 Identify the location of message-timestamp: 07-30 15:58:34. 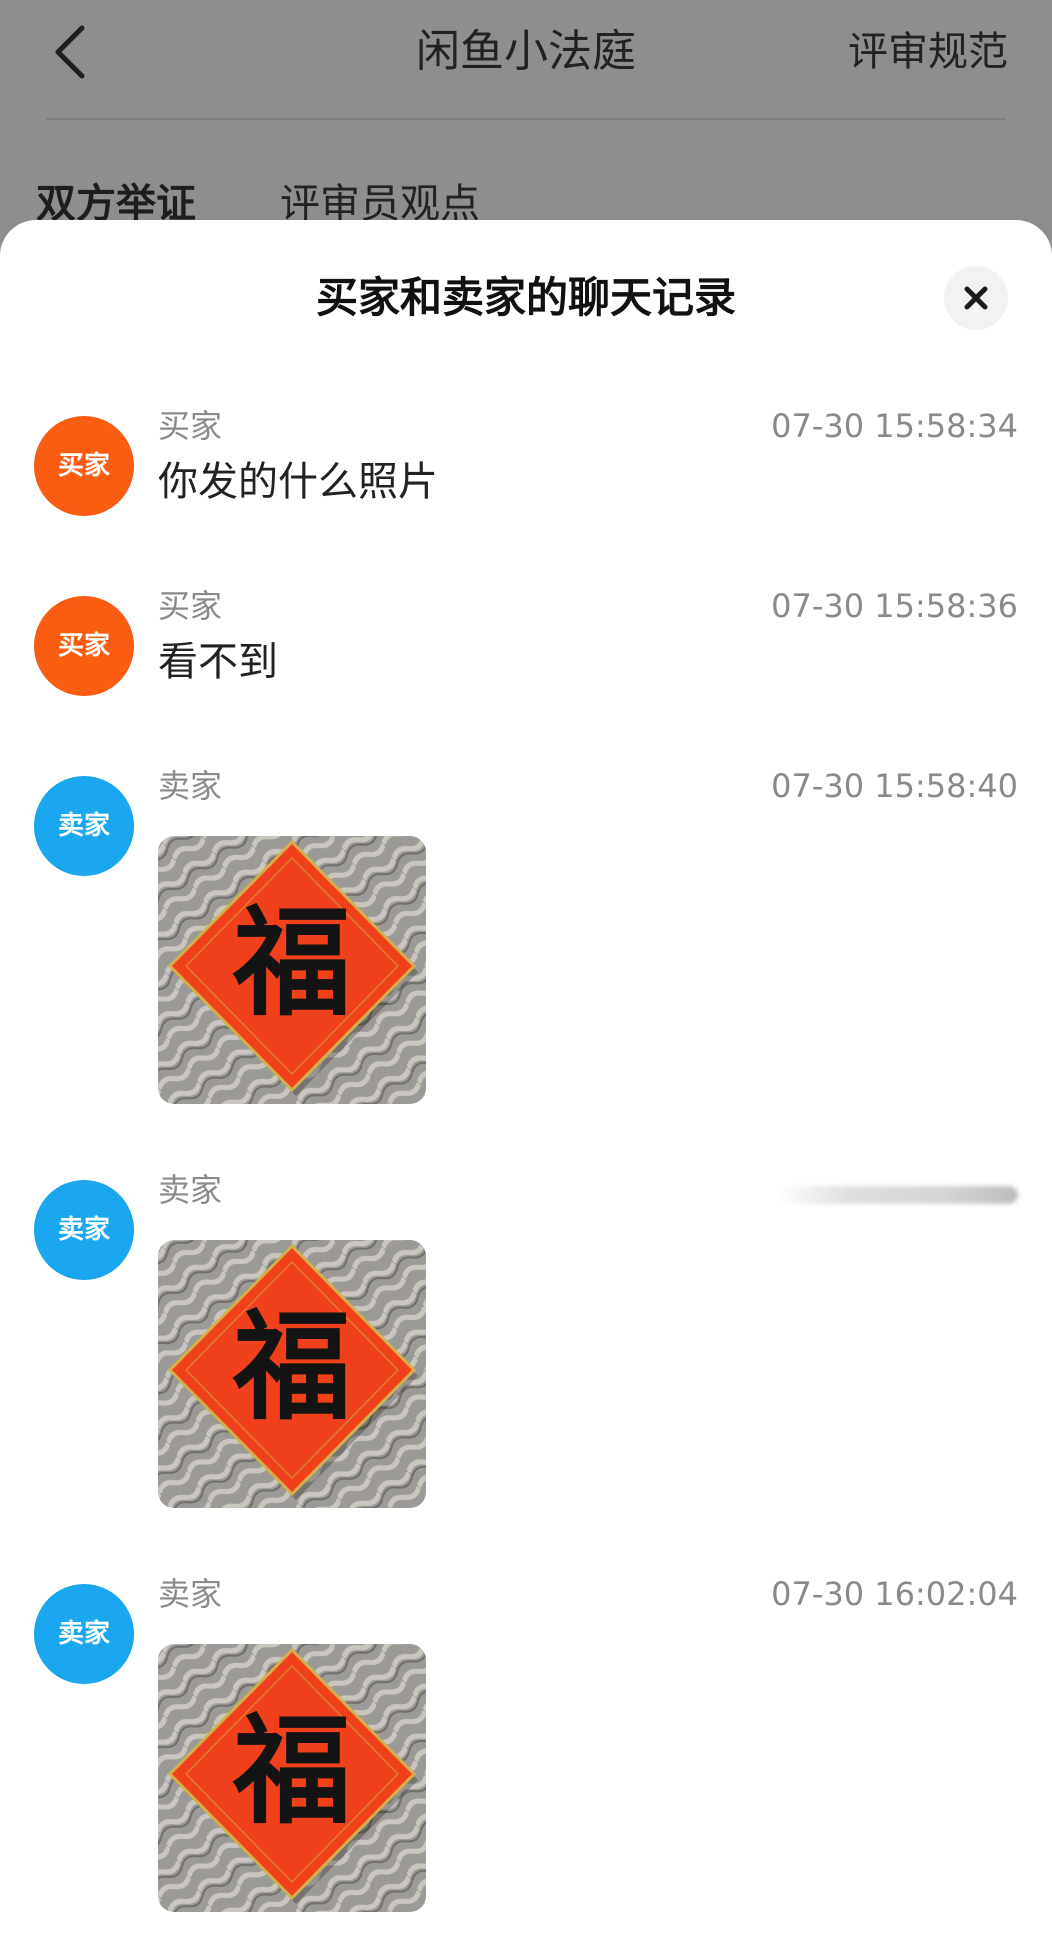
(894, 426).